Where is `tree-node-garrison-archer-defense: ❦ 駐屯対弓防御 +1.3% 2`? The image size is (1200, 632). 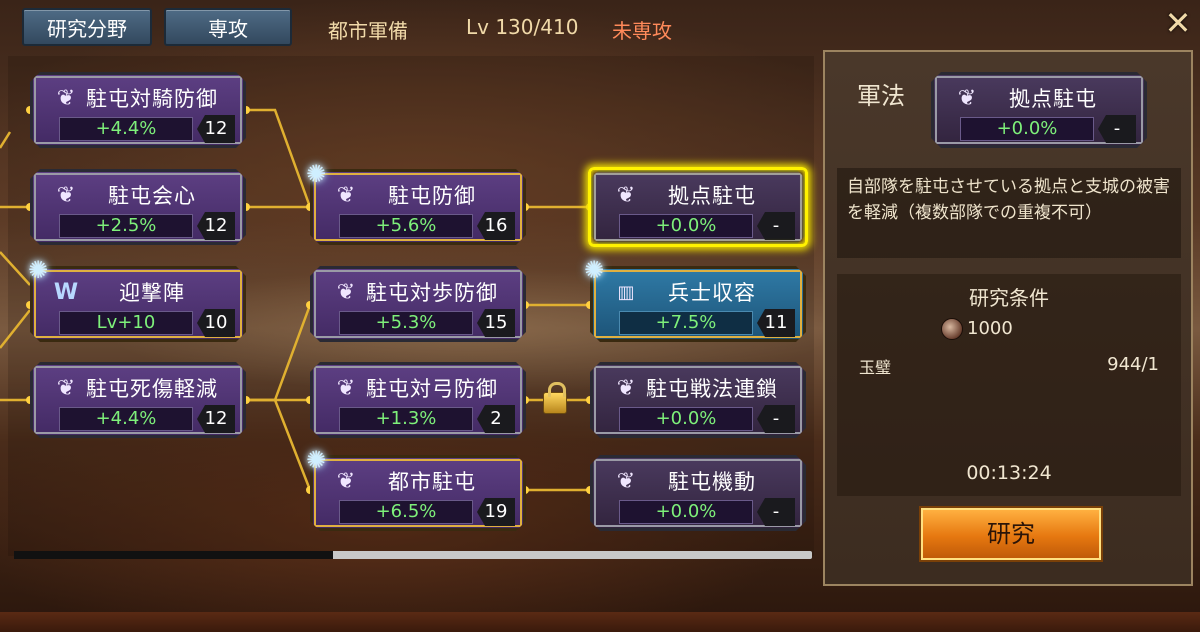
tree-node-garrison-archer-defense: ❦ 駐屯対弓防御 +1.3% 2 is located at coordinates (418, 400).